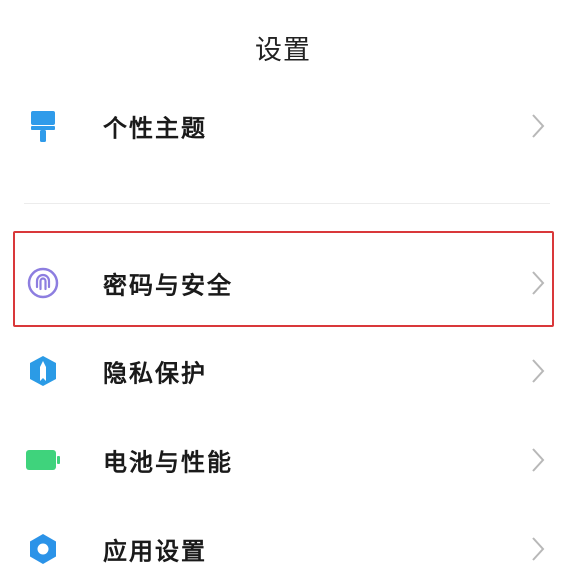 This screenshot has width=566, height=571. Describe the element at coordinates (283, 50) in the screenshot. I see `page-title: 设置` at that location.